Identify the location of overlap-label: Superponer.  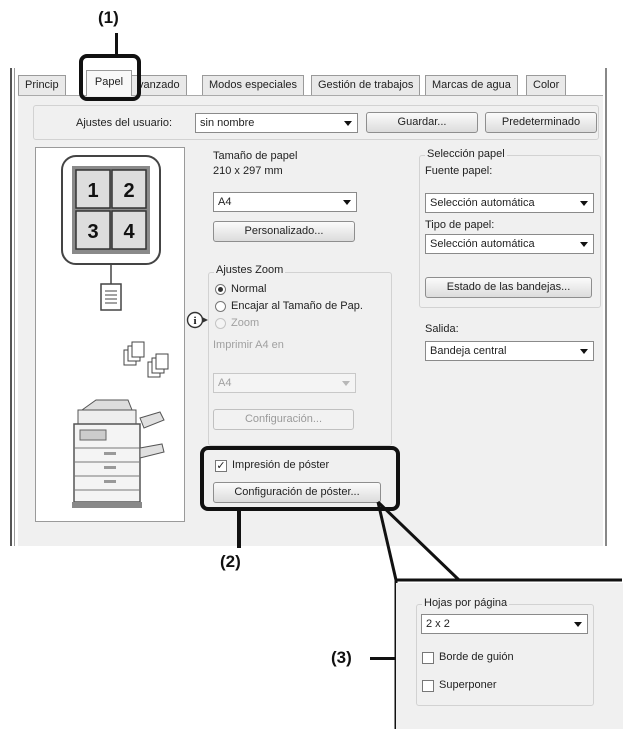
(468, 685).